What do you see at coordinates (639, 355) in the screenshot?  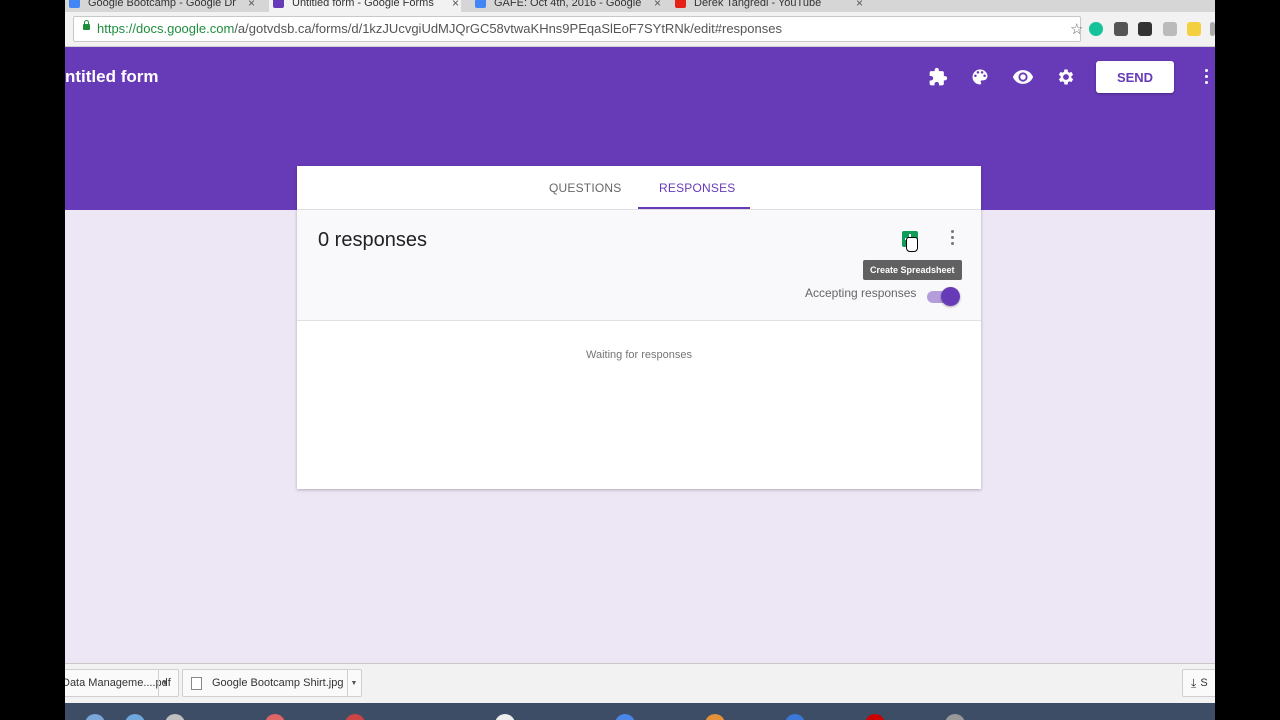 I see `waiting-message: Waiting for responses` at bounding box center [639, 355].